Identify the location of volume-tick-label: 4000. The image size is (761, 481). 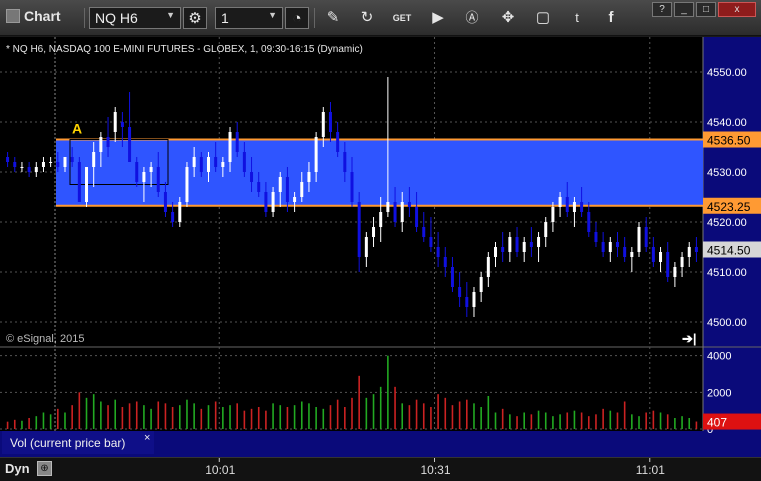
(719, 357).